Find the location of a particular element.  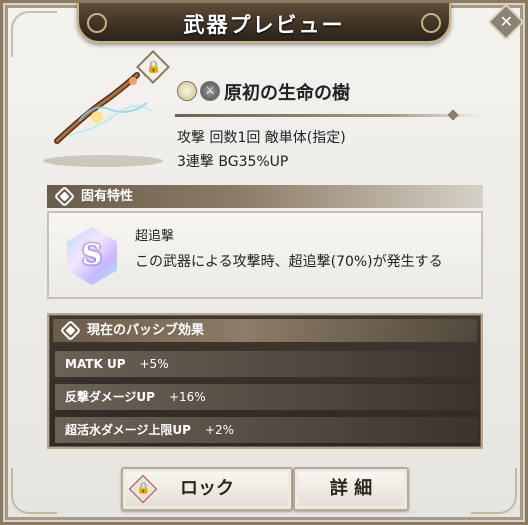

passive-value: +2% is located at coordinates (219, 430).